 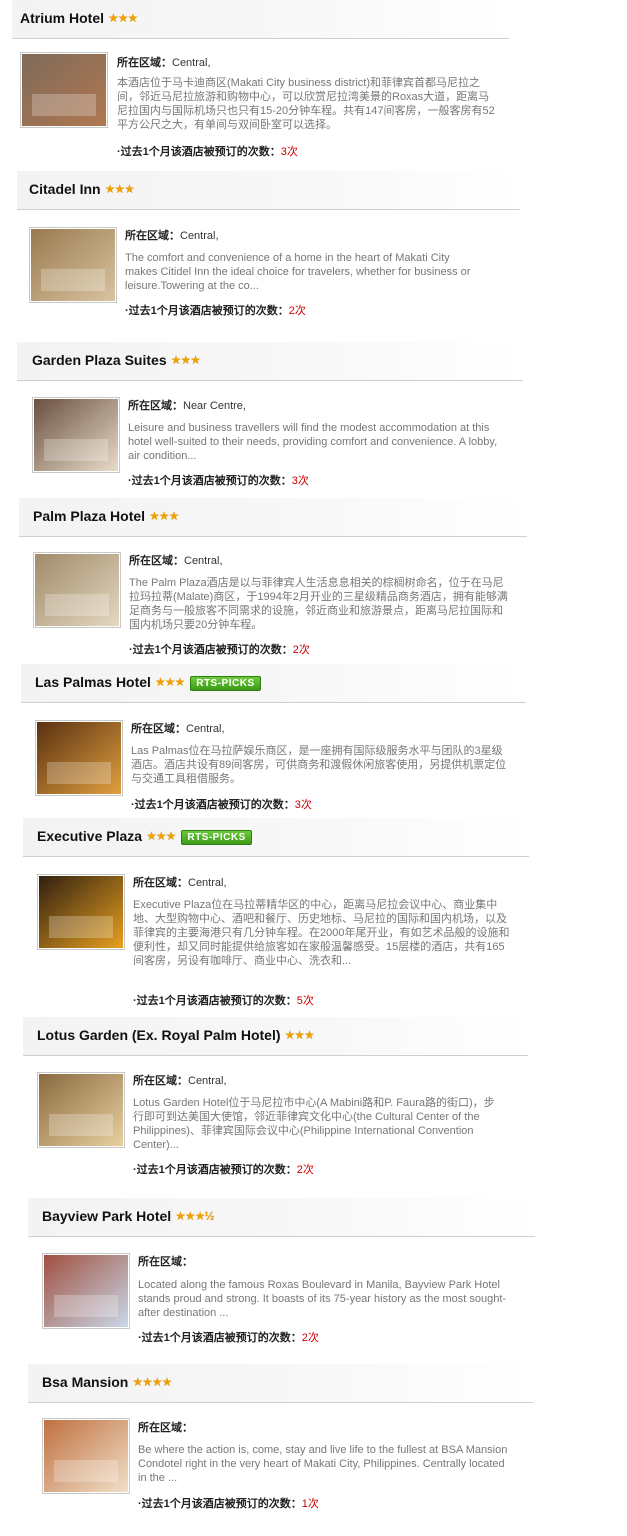 I want to click on hotel-title: Palm Plaza Hotel ★★★, so click(x=106, y=516).